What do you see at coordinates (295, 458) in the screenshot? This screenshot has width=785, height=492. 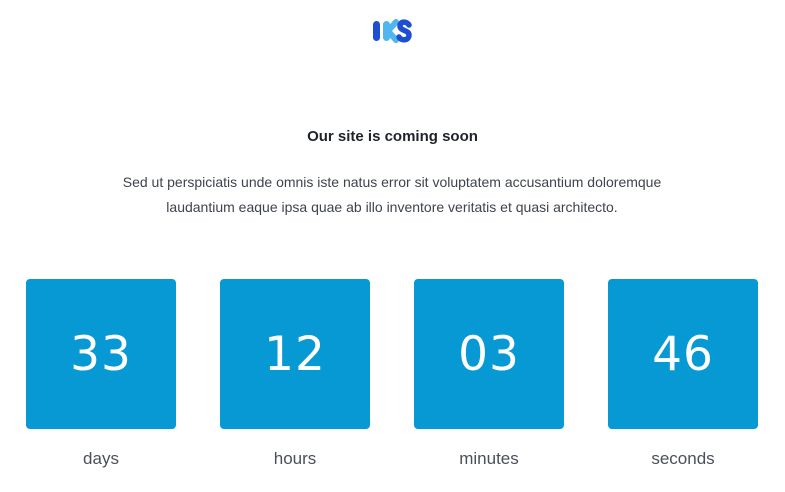 I see `countdown-label: hours` at bounding box center [295, 458].